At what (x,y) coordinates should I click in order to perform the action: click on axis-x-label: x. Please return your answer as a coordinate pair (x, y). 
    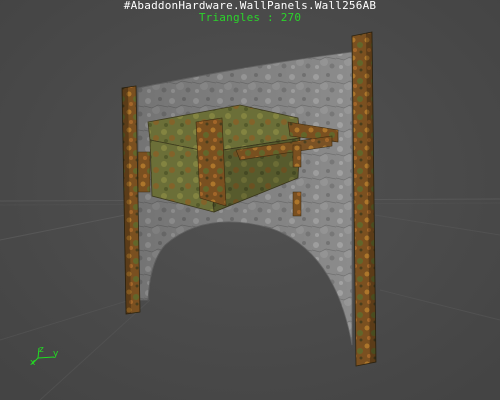
    Looking at the image, I should click on (33, 363).